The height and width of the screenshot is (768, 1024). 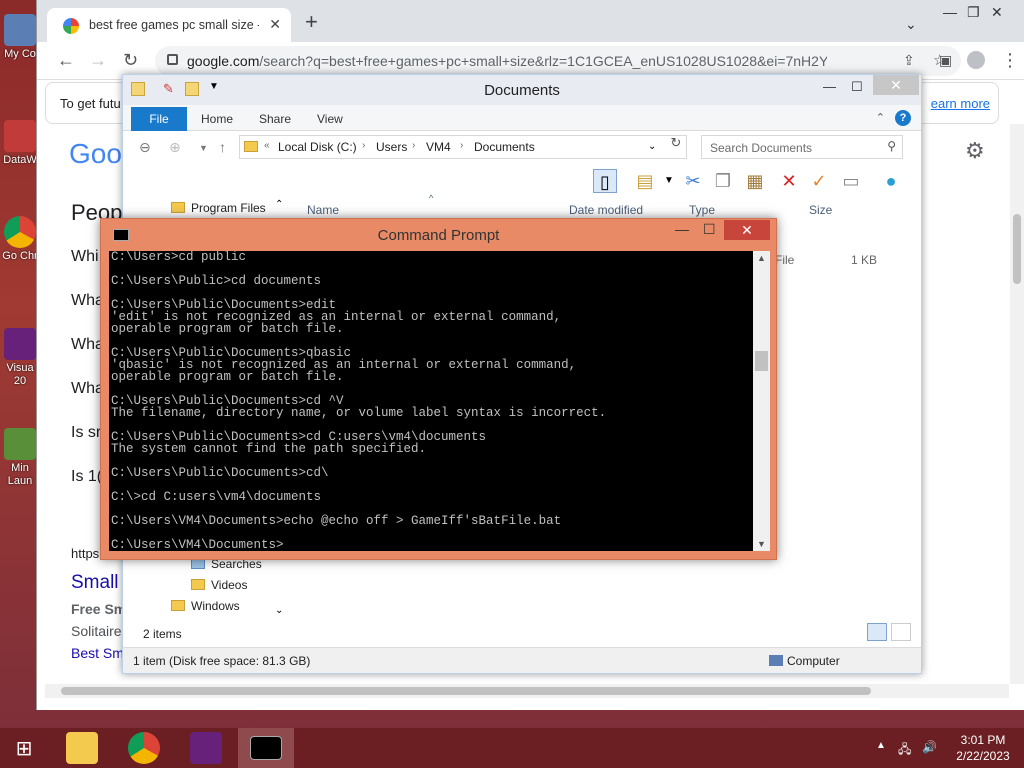 What do you see at coordinates (85, 257) in the screenshot?
I see `question-item: Whi` at bounding box center [85, 257].